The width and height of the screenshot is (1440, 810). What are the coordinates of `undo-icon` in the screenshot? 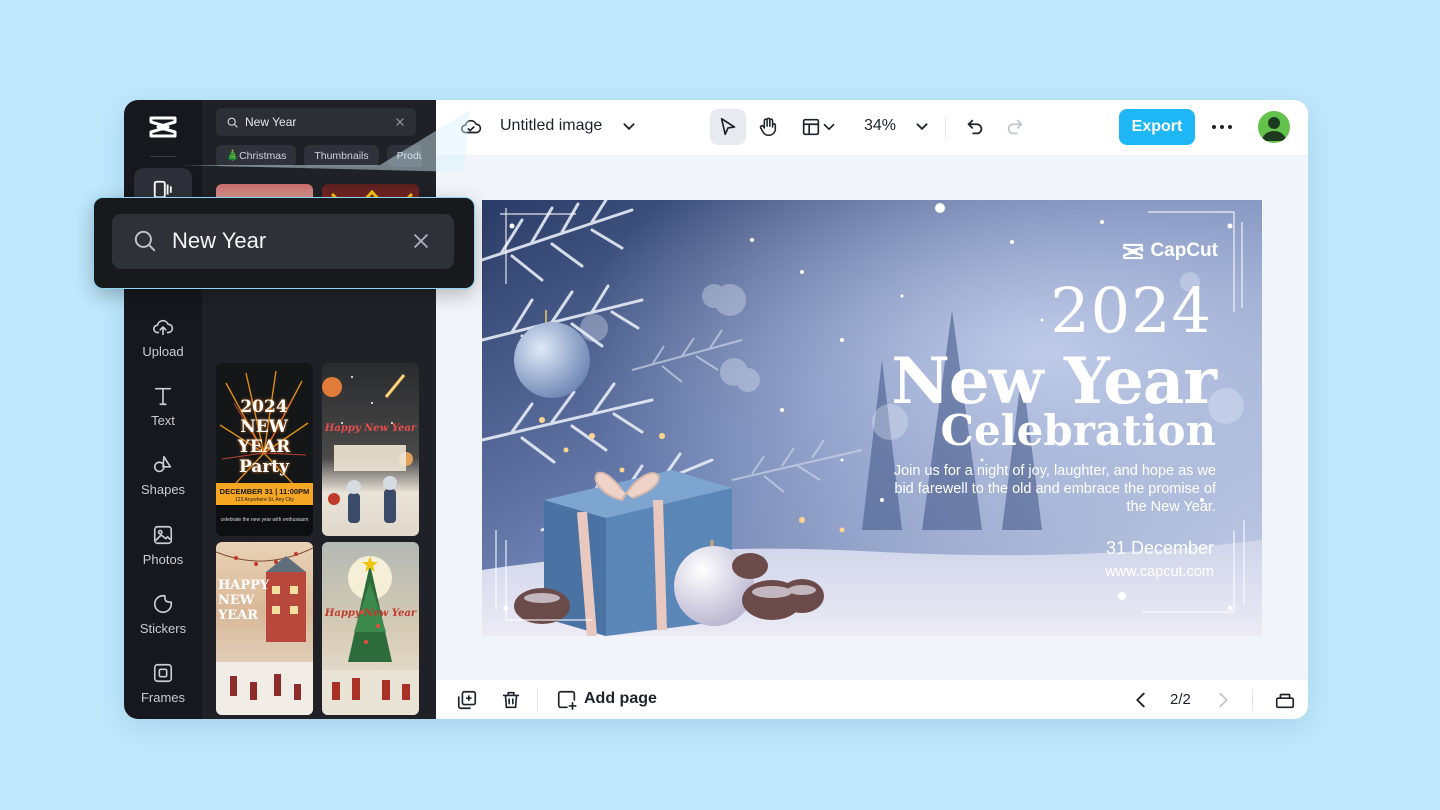 It's located at (975, 127).